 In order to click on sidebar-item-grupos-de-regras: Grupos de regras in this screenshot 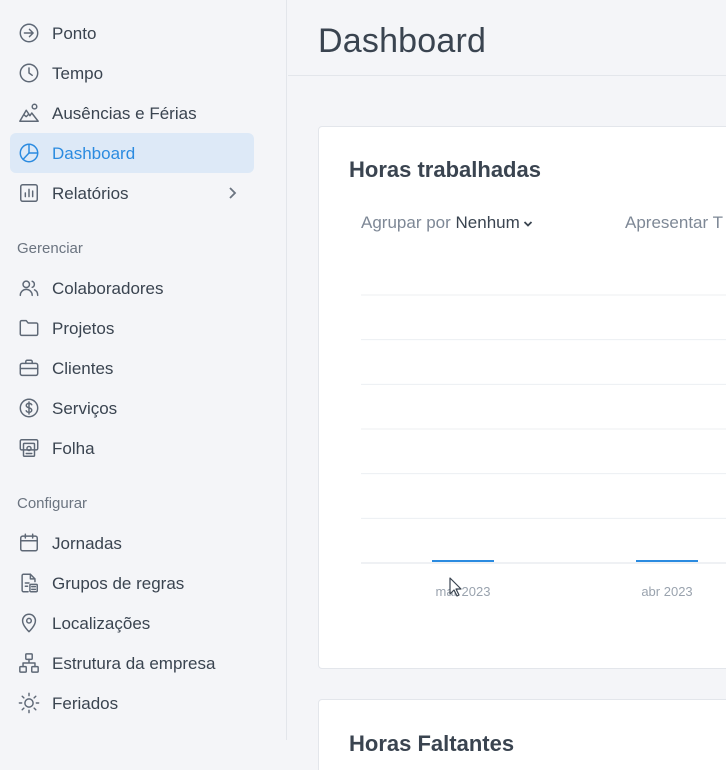, I will do `click(132, 583)`.